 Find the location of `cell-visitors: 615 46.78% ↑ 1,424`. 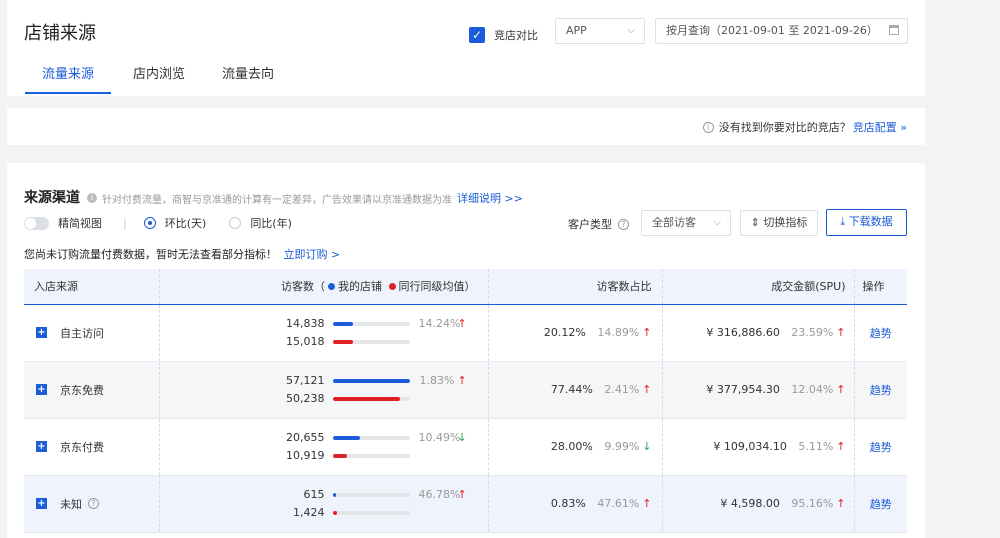

cell-visitors: 615 46.78% ↑ 1,424 is located at coordinates (324, 503).